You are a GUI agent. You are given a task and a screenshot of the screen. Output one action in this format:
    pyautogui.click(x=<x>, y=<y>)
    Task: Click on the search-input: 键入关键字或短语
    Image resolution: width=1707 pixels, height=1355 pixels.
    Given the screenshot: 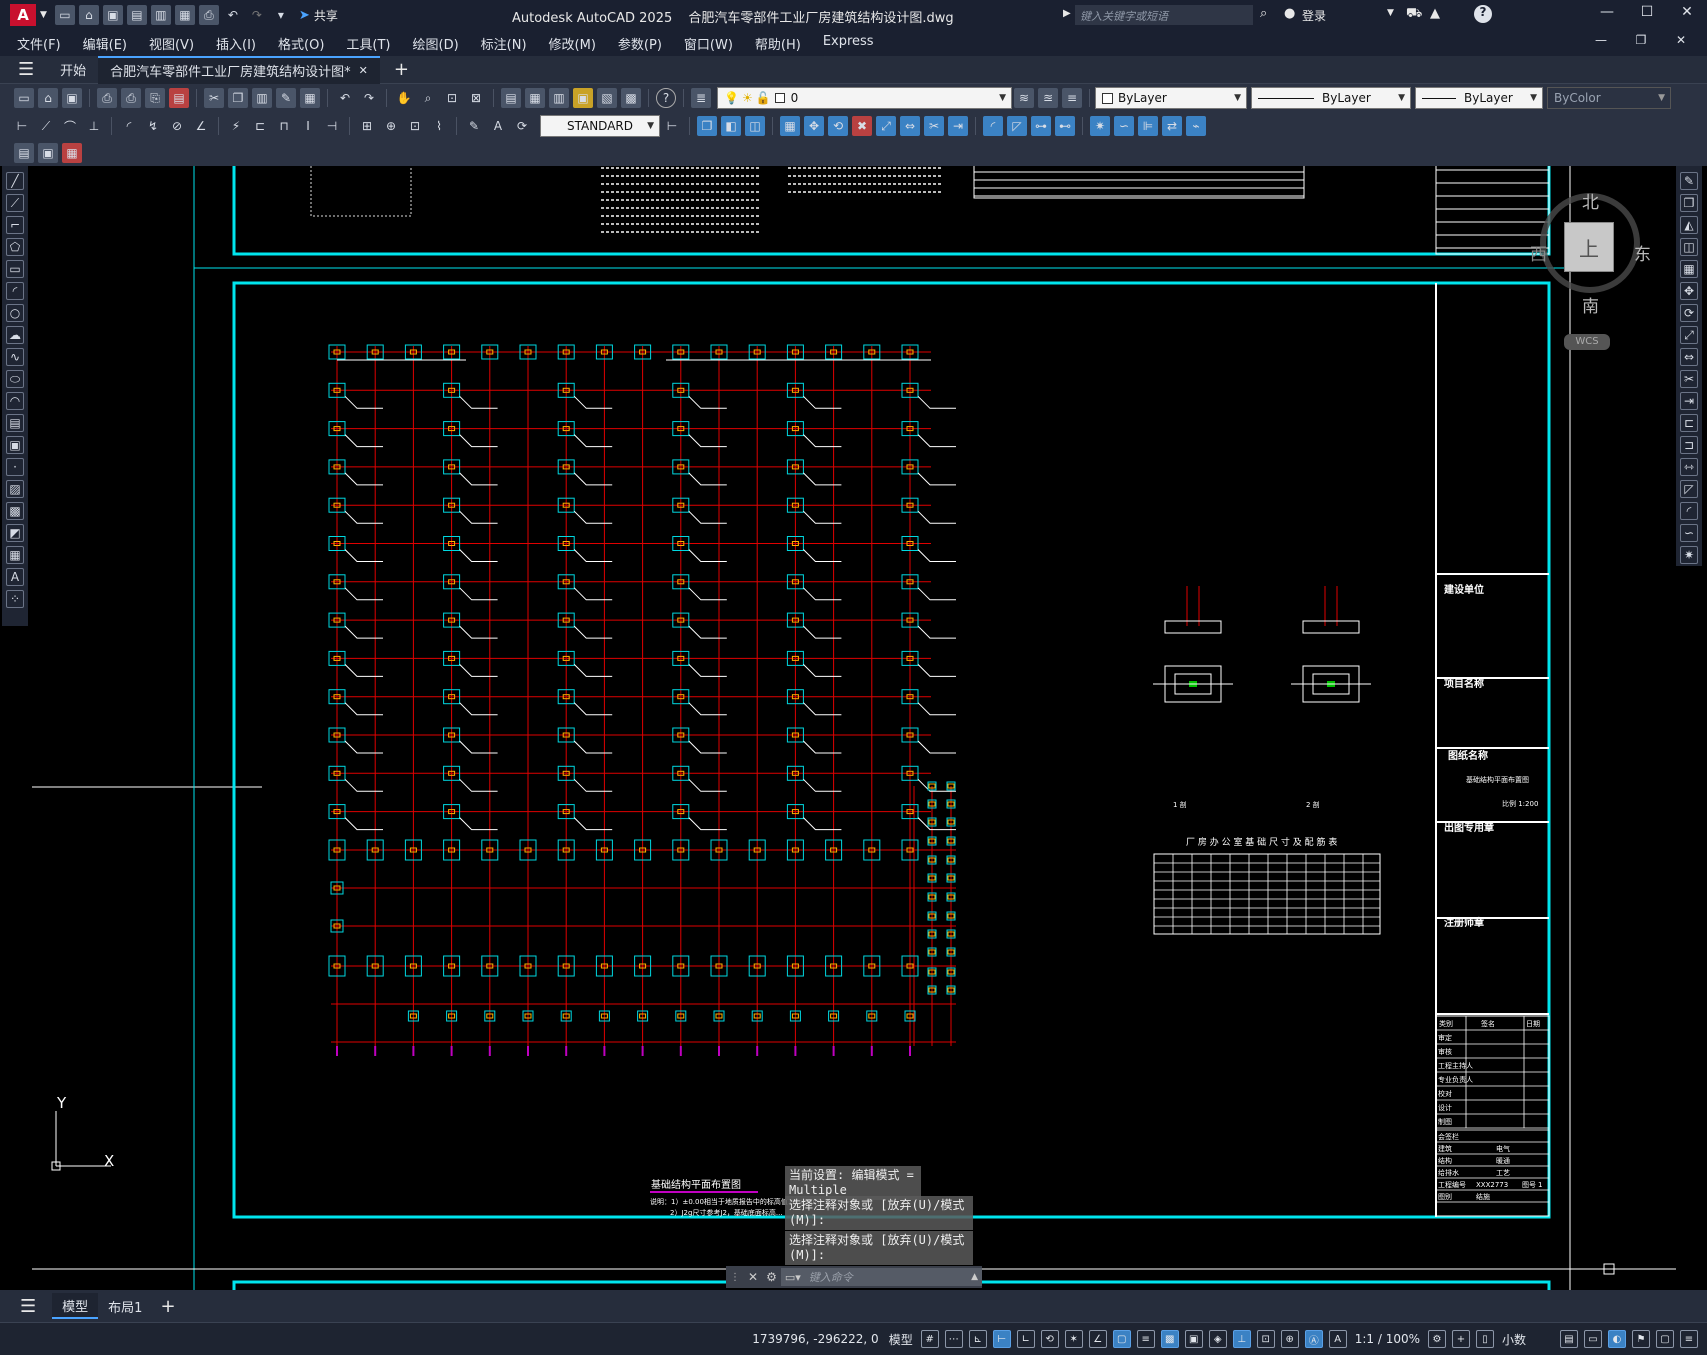 What is the action you would take?
    pyautogui.click(x=1164, y=15)
    